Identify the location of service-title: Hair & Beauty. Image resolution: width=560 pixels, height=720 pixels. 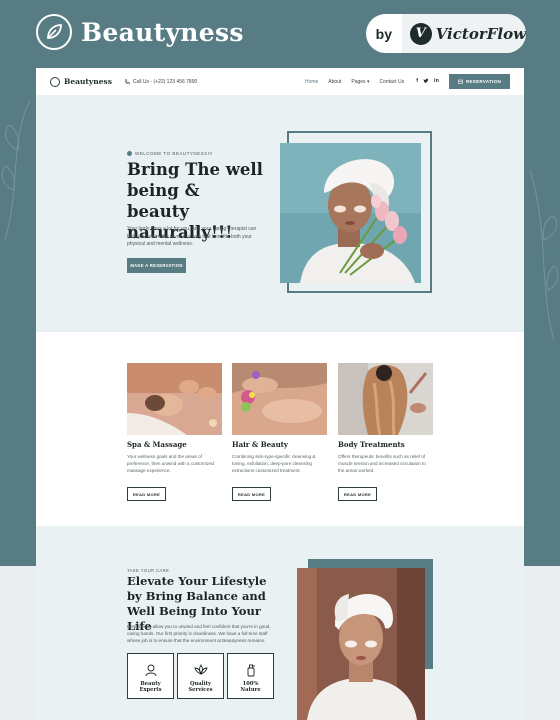
(260, 444).